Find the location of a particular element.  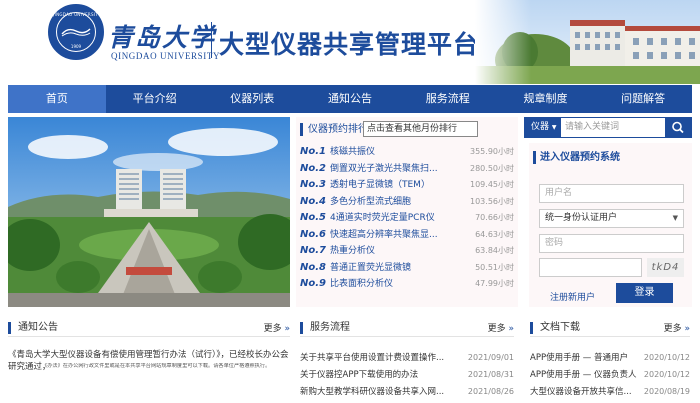

service-more-link: 更多 » is located at coordinates (501, 327).